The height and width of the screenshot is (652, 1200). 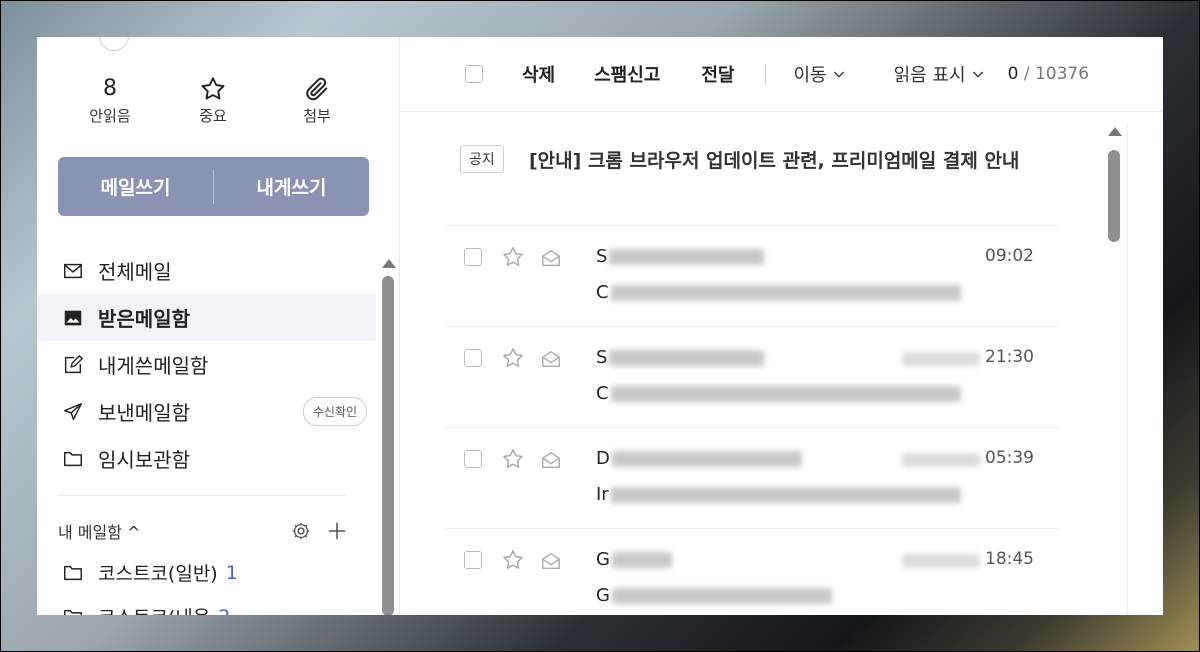 What do you see at coordinates (213, 116) in the screenshot?
I see `important-label: 중요` at bounding box center [213, 116].